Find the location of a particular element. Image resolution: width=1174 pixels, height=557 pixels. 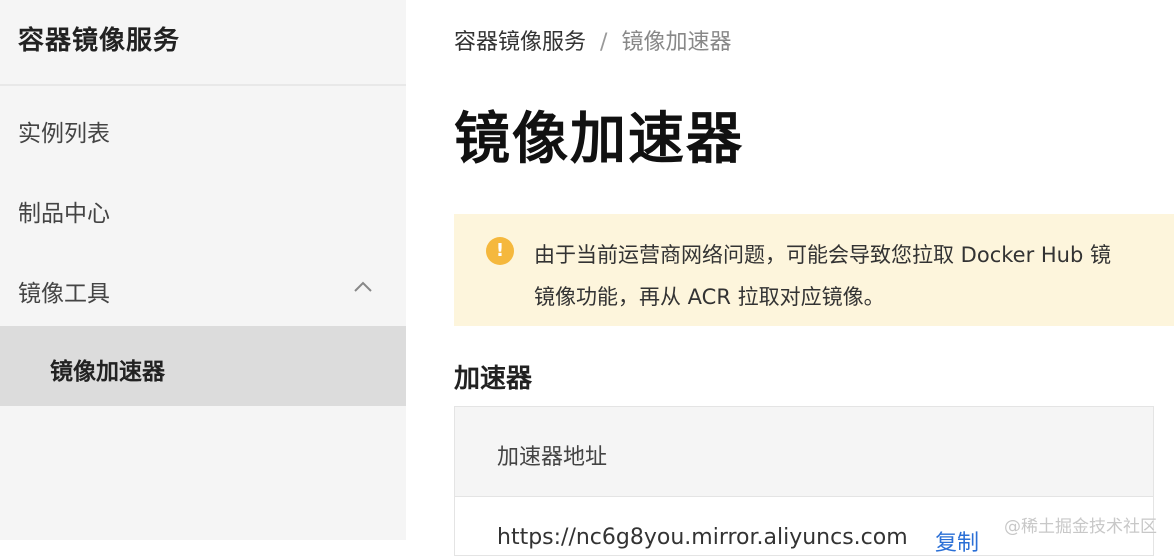

sidebar-item-artifacts: 制品中心 is located at coordinates (203, 208).